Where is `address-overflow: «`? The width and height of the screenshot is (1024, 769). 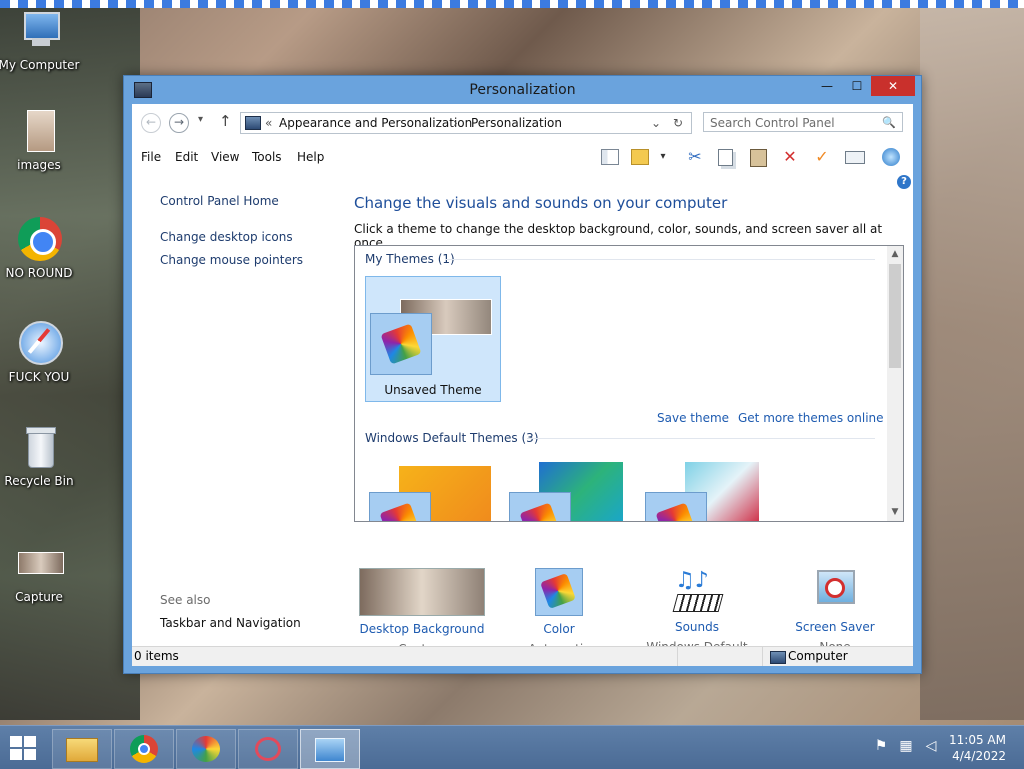 address-overflow: « is located at coordinates (268, 123).